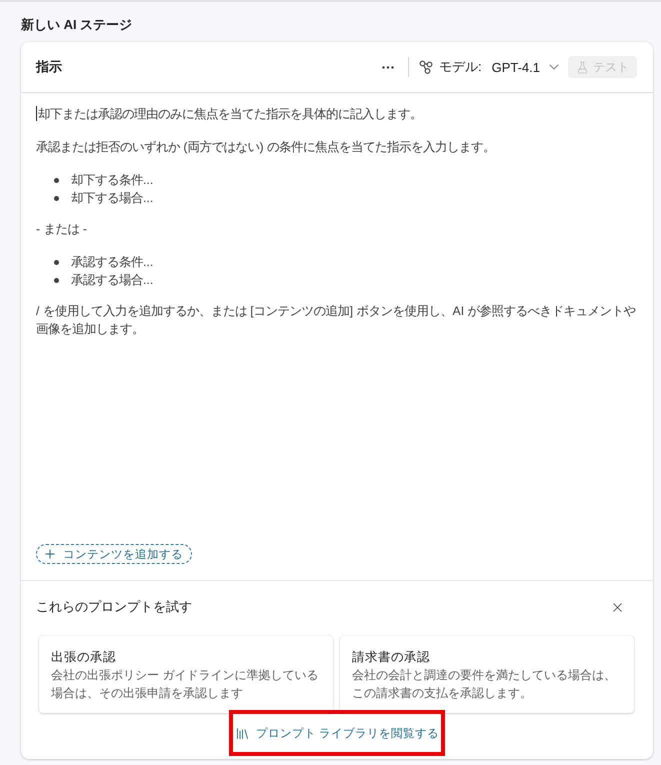  I want to click on model-dropdown: モデル: GPT-4.1, so click(490, 67).